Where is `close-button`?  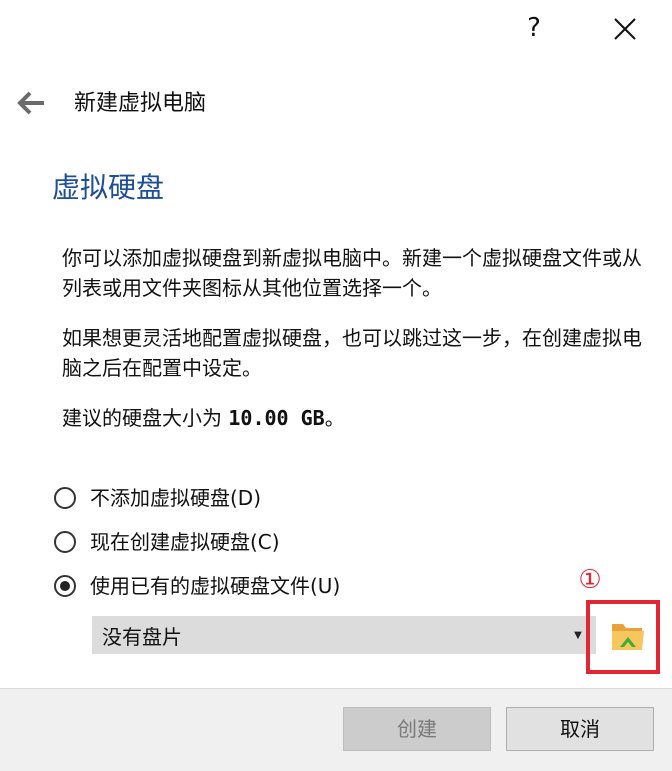 close-button is located at coordinates (625, 29).